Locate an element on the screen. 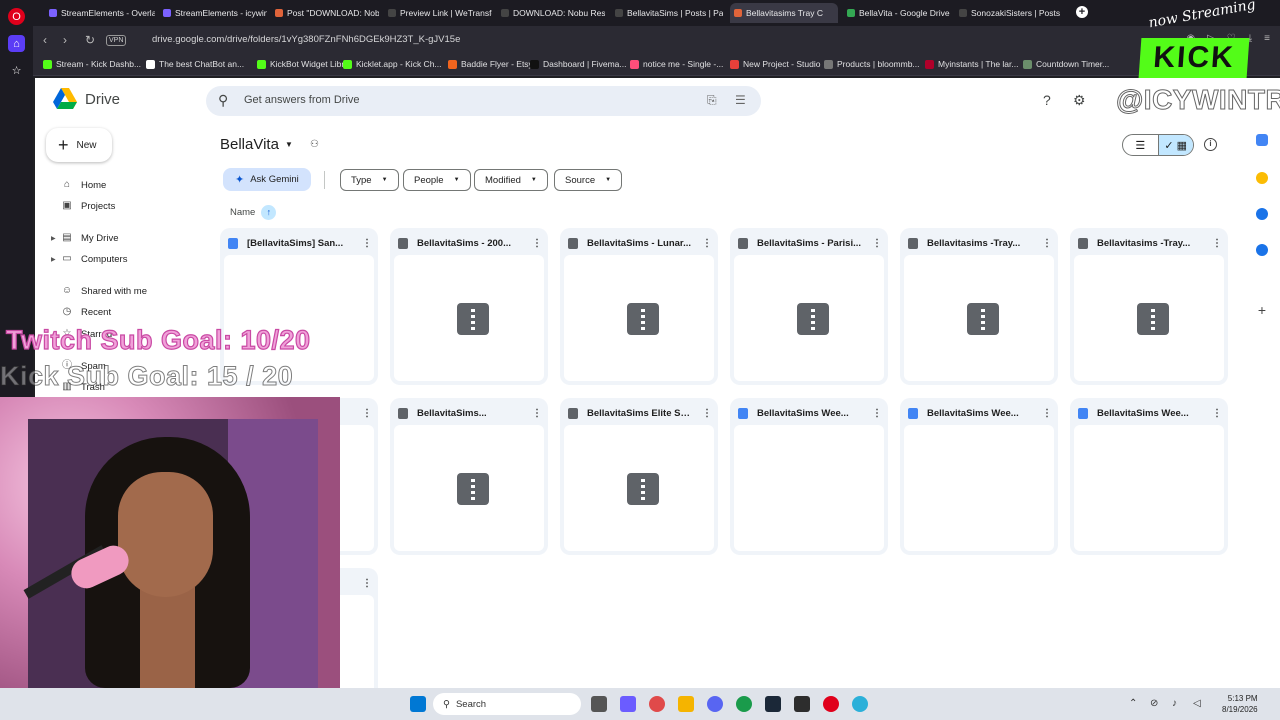 The height and width of the screenshot is (720, 1280). menu-icon: ≡ is located at coordinates (1267, 38).